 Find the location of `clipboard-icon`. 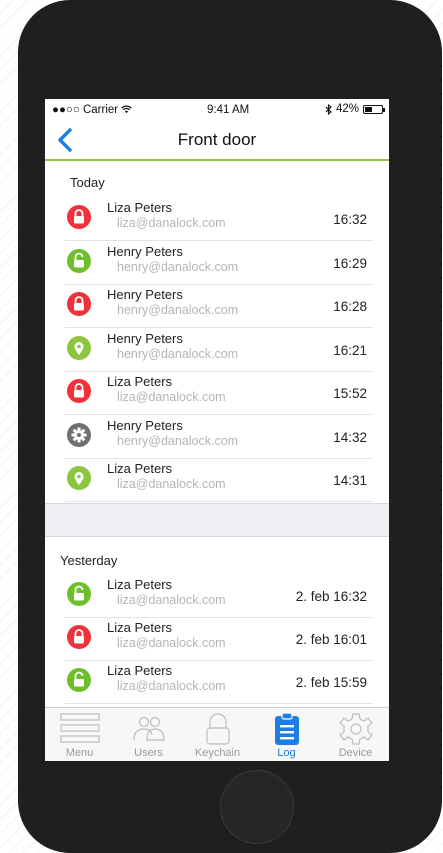

clipboard-icon is located at coordinates (286, 728).